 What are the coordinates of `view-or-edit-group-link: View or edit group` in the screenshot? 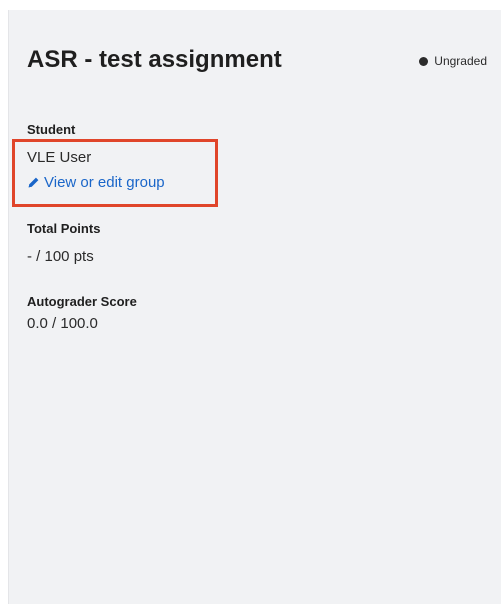 It's located at (96, 182).